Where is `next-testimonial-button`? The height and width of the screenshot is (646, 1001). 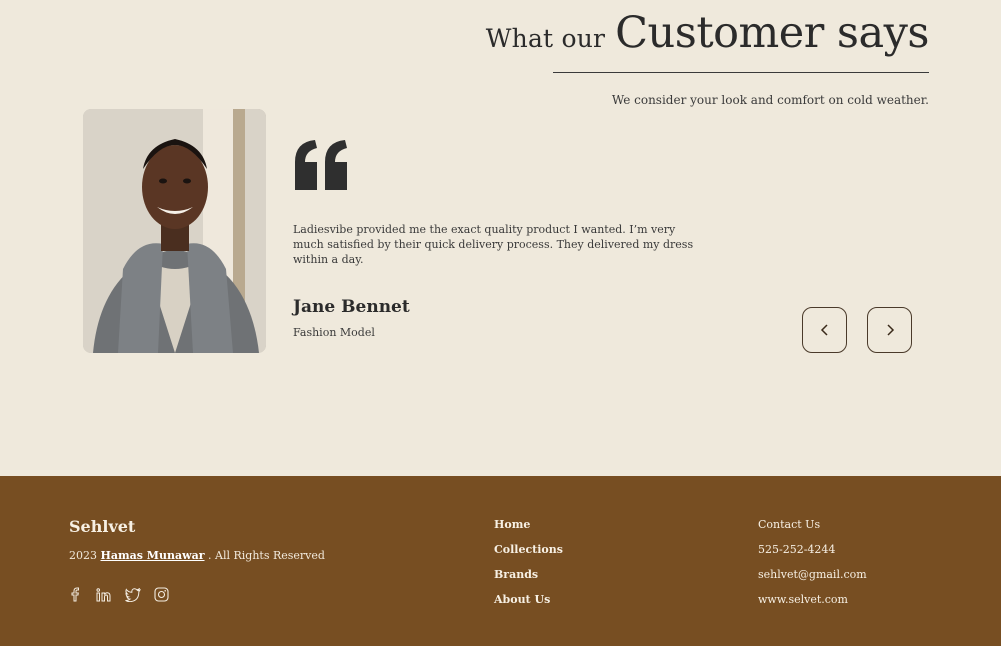 next-testimonial-button is located at coordinates (889, 330).